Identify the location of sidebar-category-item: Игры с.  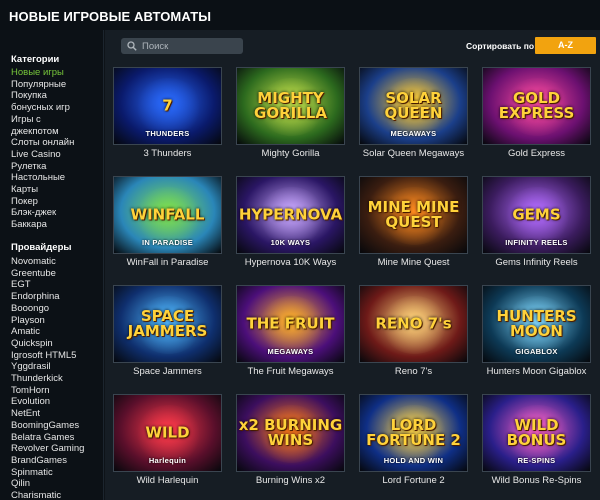
(57, 120).